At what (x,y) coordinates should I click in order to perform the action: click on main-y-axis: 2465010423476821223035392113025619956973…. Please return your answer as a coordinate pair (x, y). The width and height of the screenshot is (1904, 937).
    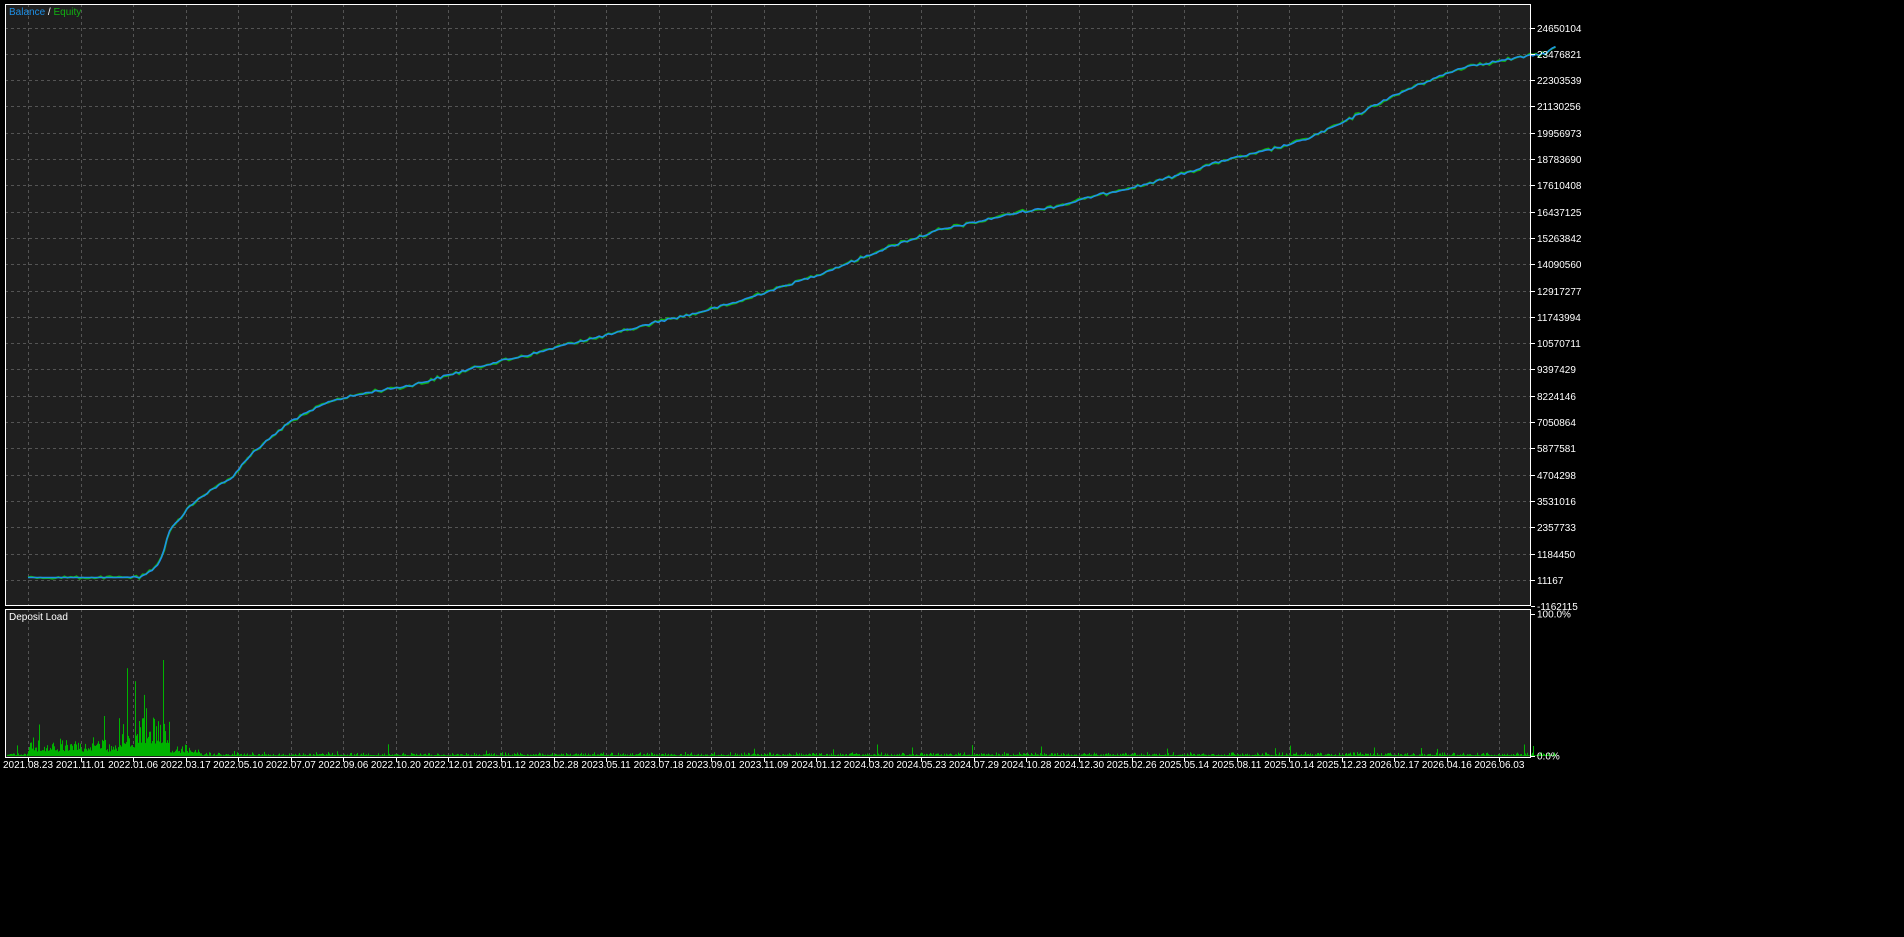
    Looking at the image, I should click on (1556, 318).